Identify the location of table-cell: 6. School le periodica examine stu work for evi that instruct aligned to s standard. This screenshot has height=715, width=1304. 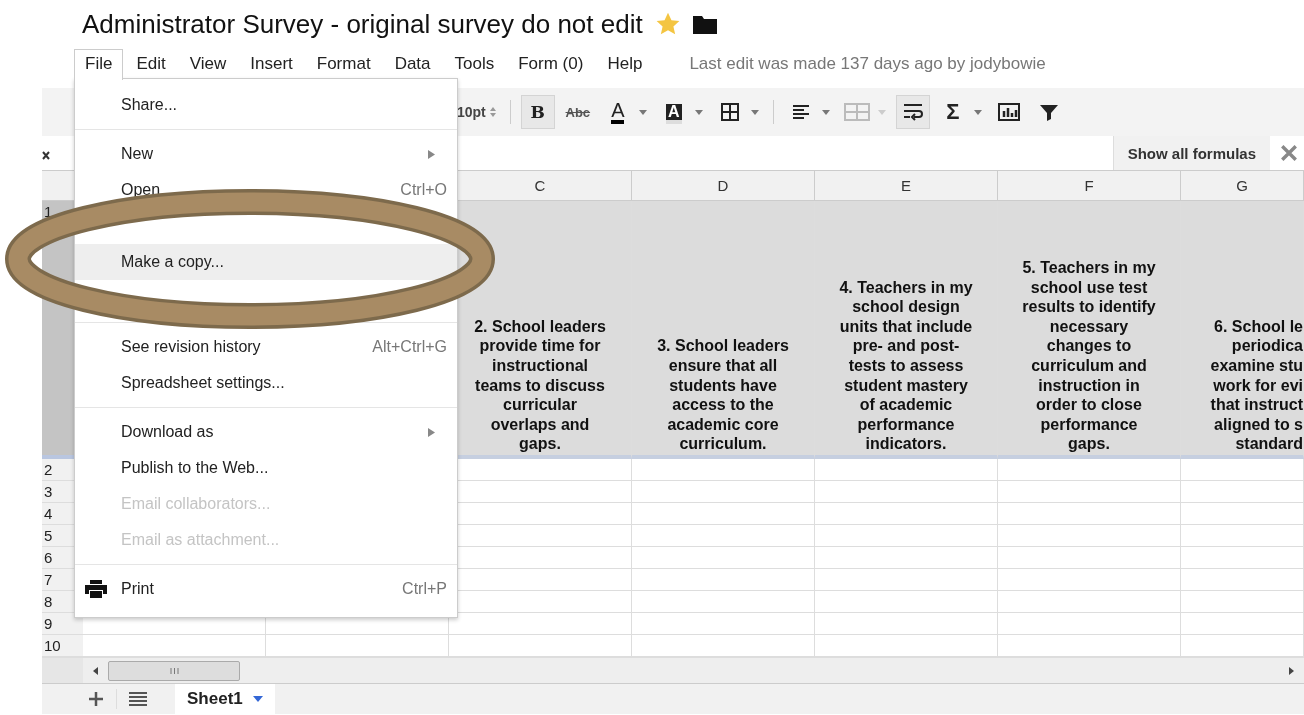
(1242, 330).